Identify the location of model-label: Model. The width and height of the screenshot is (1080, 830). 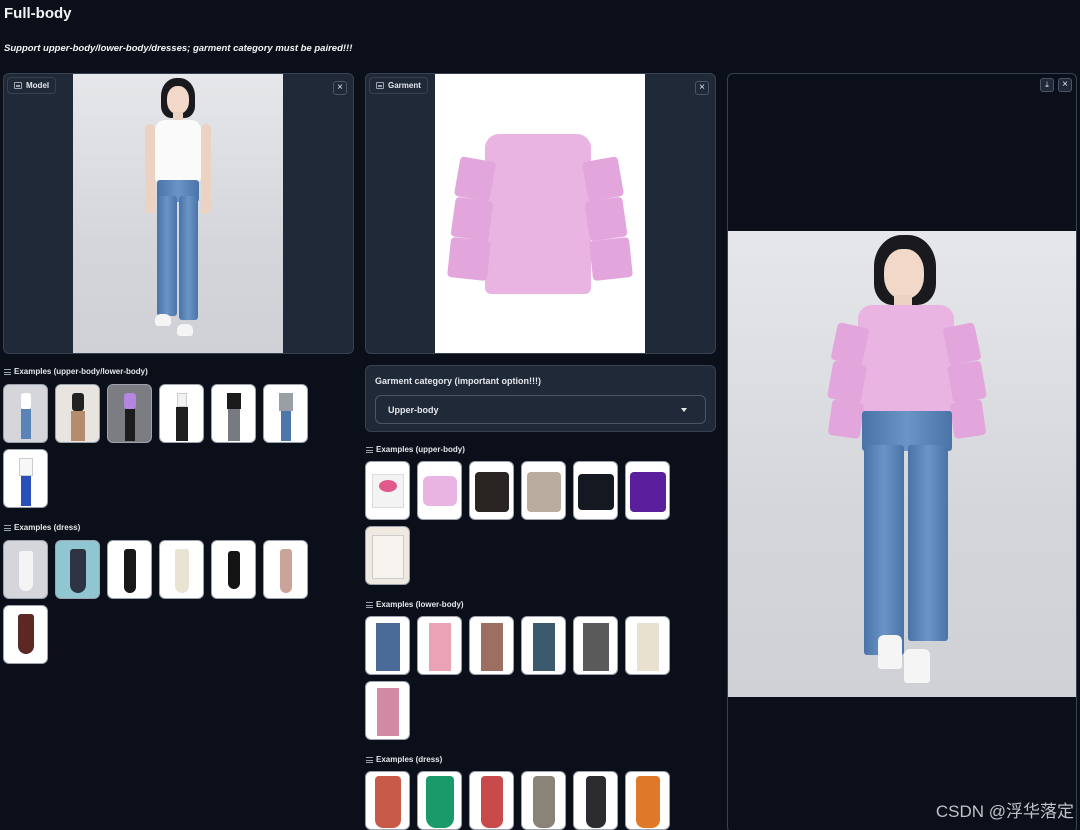
(32, 85).